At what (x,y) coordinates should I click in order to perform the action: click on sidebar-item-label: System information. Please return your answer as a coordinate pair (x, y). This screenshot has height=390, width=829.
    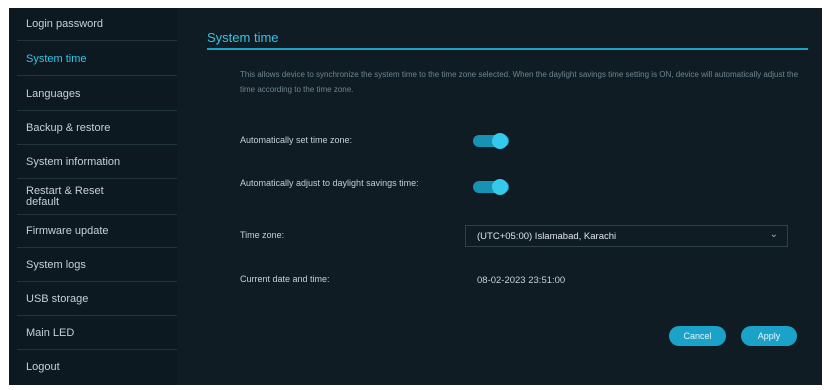
    Looking at the image, I should click on (73, 161).